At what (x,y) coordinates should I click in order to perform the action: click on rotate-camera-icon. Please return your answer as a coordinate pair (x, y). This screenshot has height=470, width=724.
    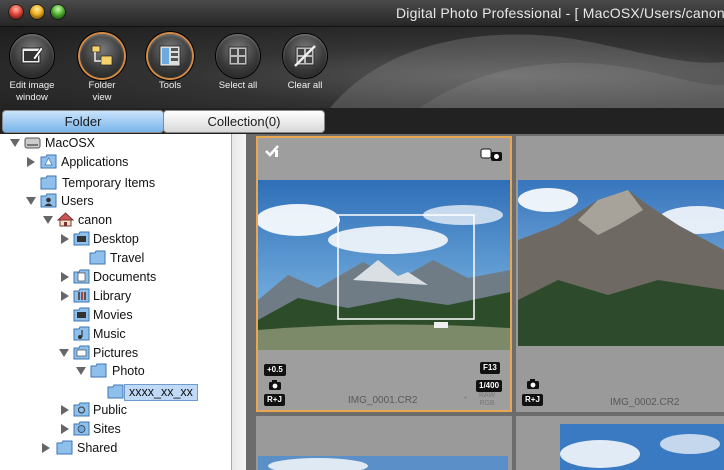
    Looking at the image, I should click on (492, 154).